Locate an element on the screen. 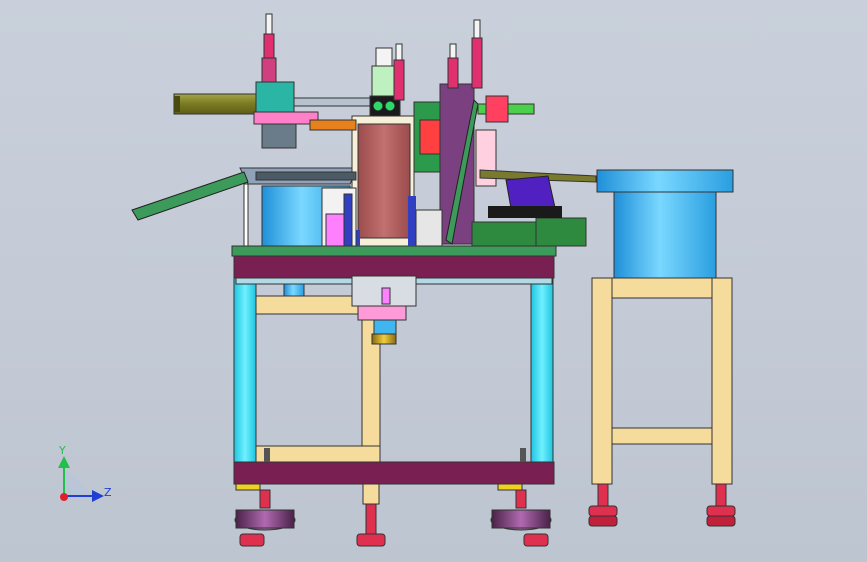 The height and width of the screenshot is (562, 867). triad-plane is located at coordinates (79, 482).